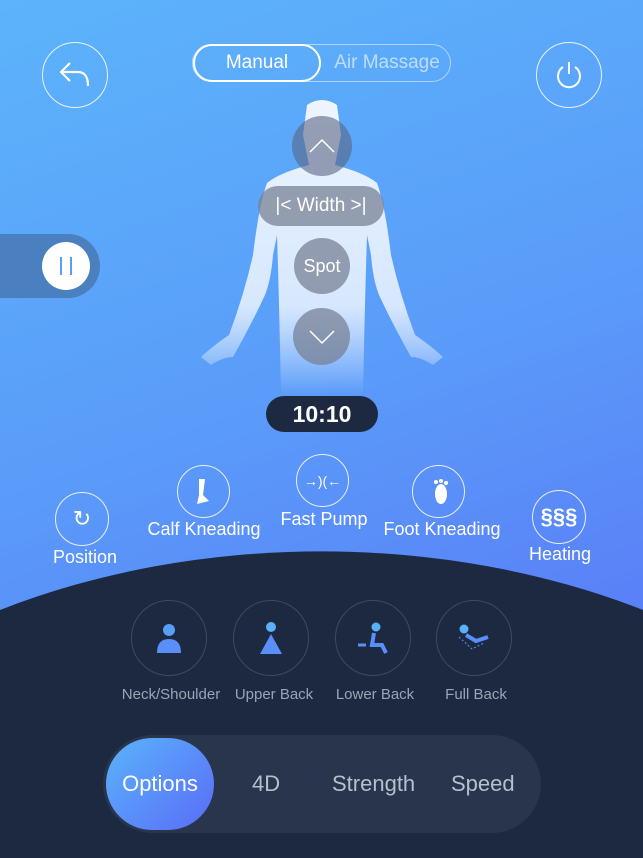 The width and height of the screenshot is (643, 858). What do you see at coordinates (442, 529) in the screenshot?
I see `foot-kneading-label: Foot Kneading` at bounding box center [442, 529].